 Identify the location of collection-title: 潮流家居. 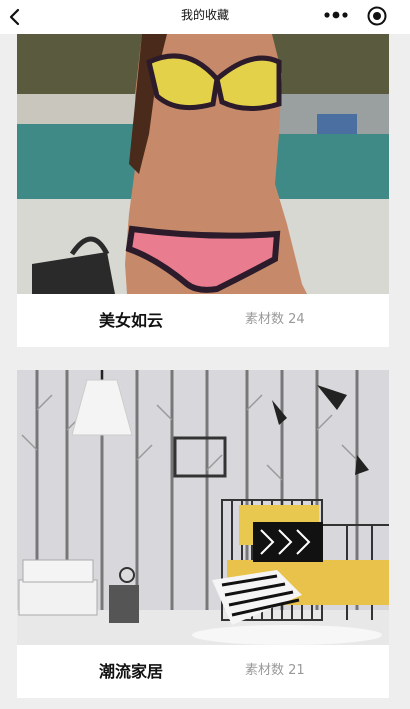
(131, 671).